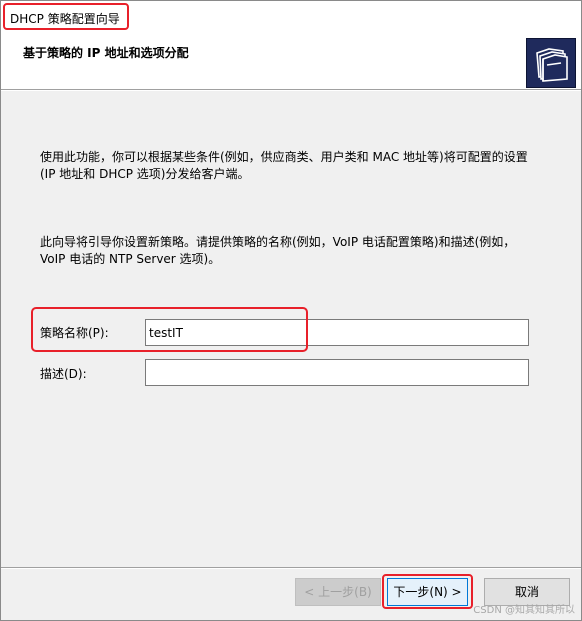 This screenshot has width=582, height=621. I want to click on wizard-header: 基于策略的 IP 地址和选项分配, so click(291, 61).